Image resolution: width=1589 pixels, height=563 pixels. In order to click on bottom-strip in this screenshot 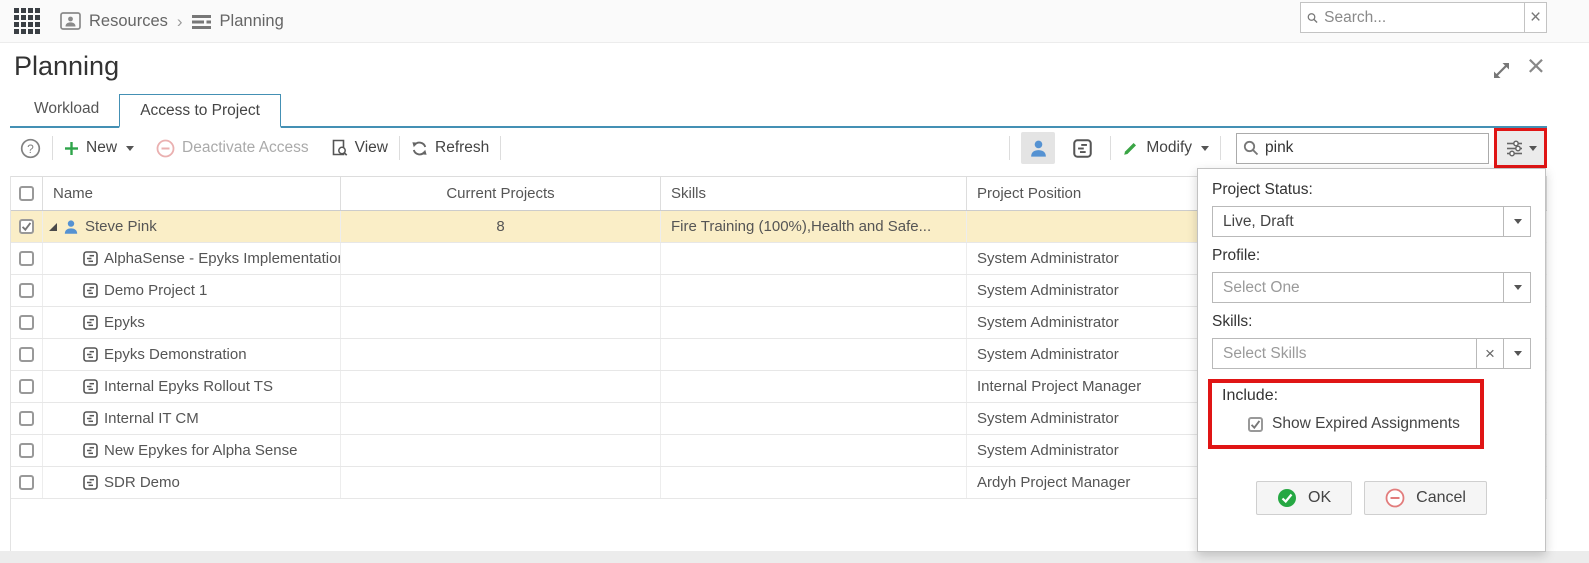, I will do `click(794, 557)`.